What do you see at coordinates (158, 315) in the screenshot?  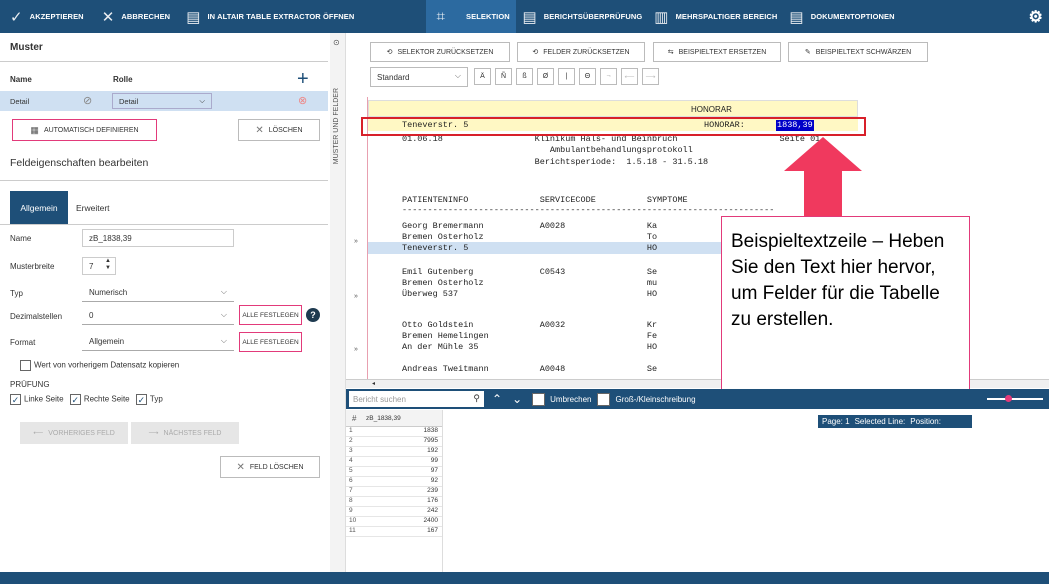 I see `decimals-select: 0 ⌵` at bounding box center [158, 315].